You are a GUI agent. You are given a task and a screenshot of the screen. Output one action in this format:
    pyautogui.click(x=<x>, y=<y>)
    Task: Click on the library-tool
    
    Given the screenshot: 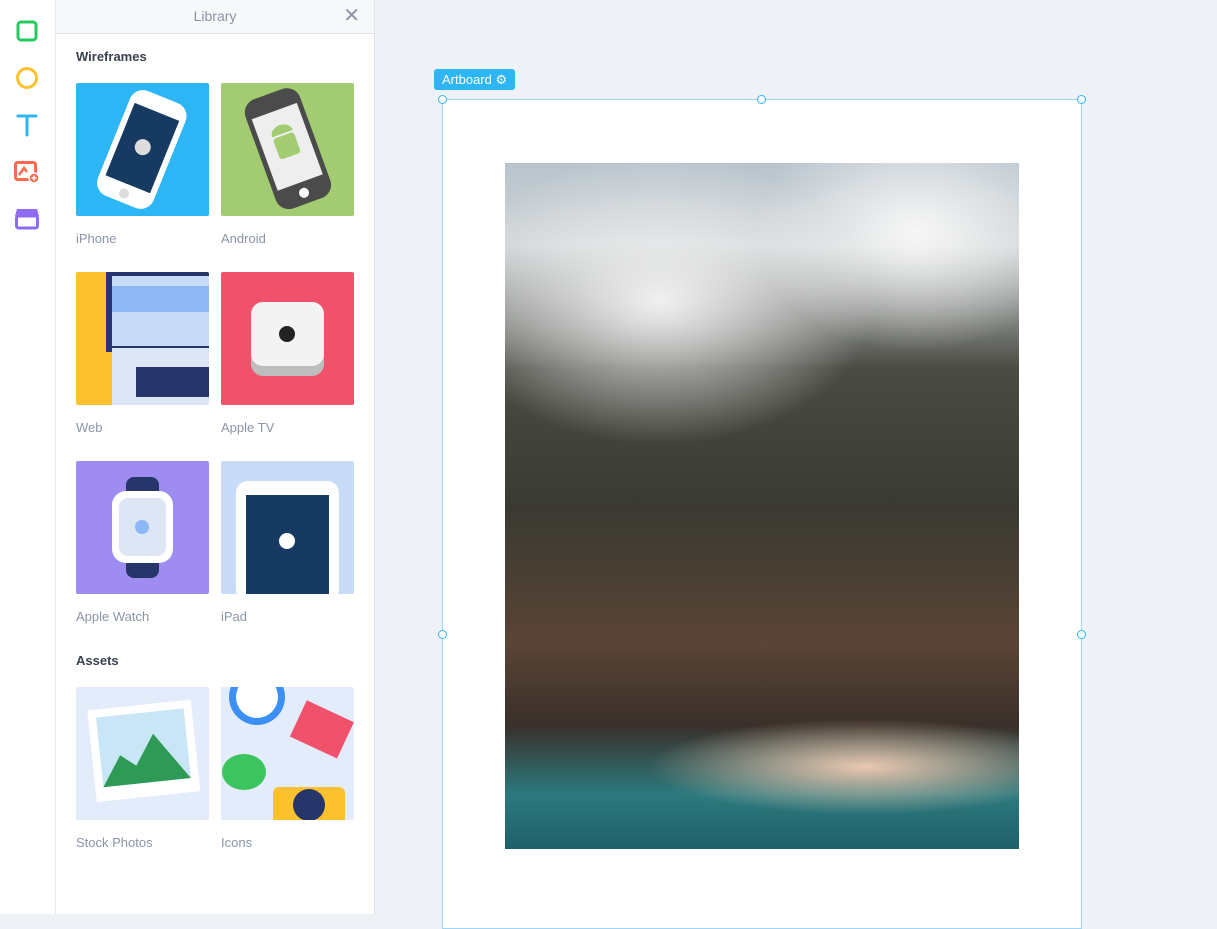 What is the action you would take?
    pyautogui.click(x=27, y=219)
    